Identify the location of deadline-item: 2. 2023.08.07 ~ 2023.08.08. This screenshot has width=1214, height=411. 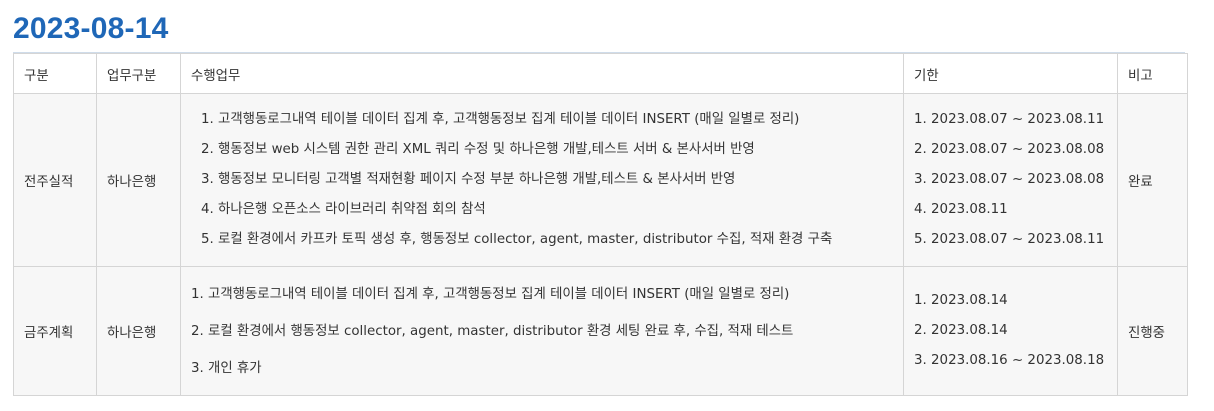
(1009, 149).